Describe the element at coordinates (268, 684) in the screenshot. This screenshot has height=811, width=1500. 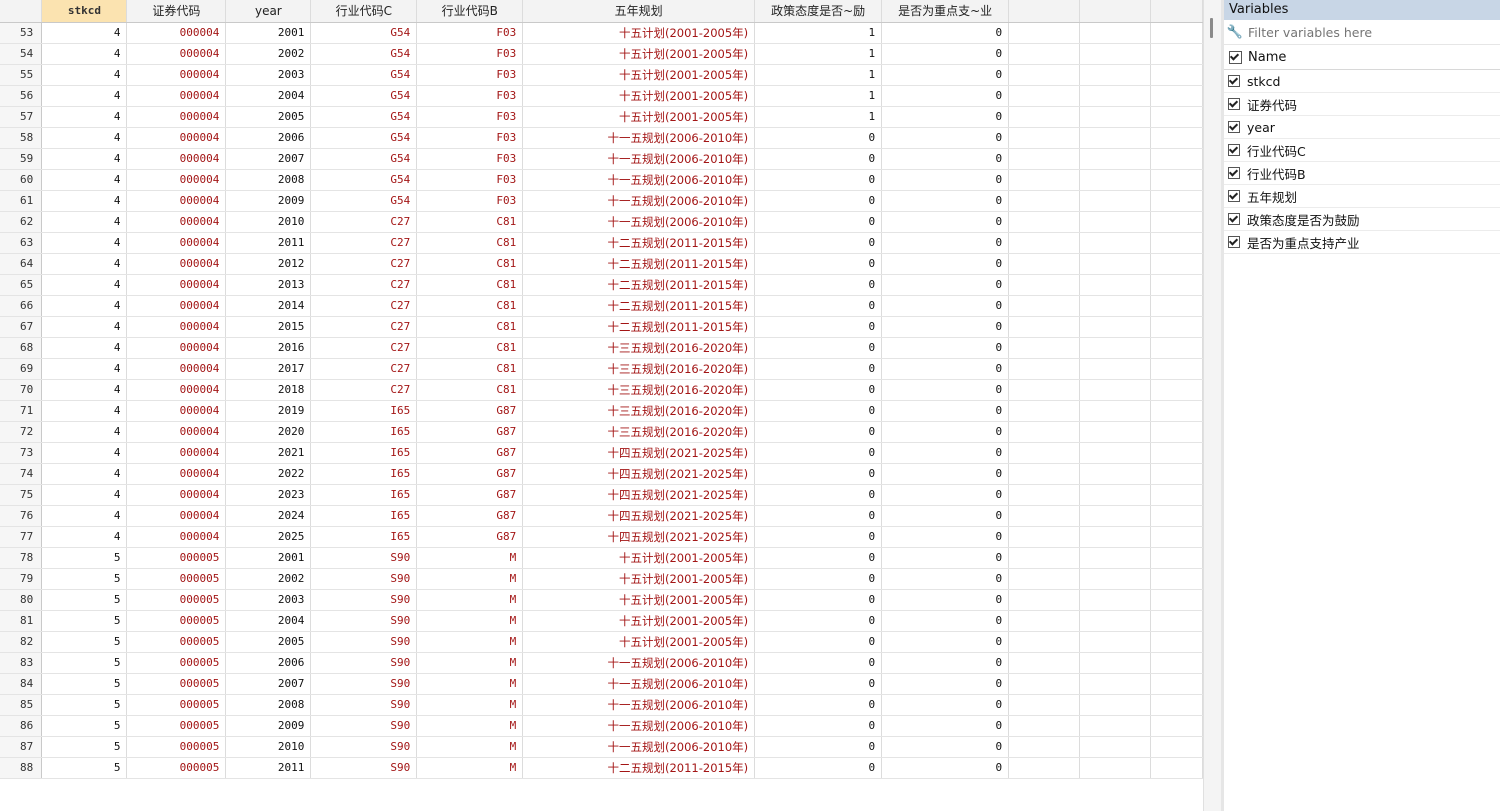
I see `year-cell: 2007` at that location.